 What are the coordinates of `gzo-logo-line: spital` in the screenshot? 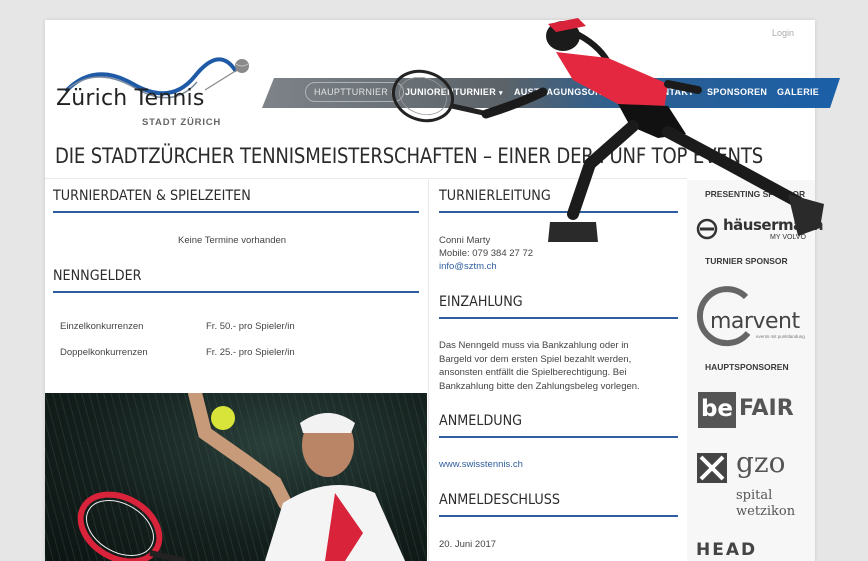 It's located at (754, 495).